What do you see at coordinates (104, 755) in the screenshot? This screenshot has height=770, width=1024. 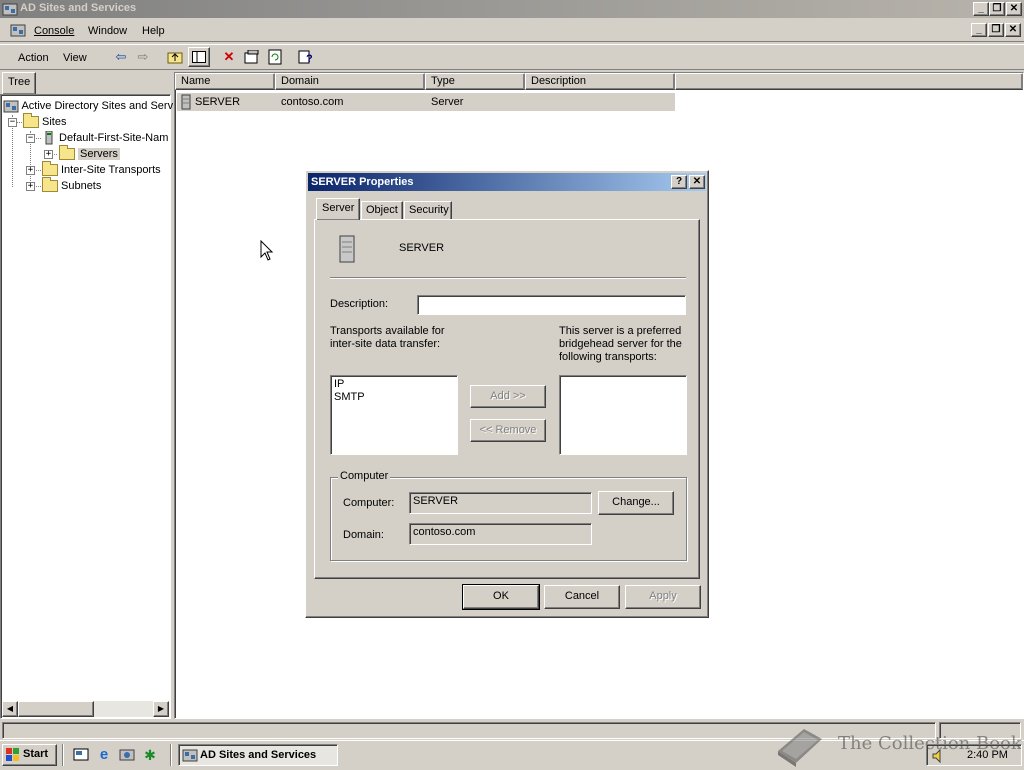 I see `internet-explorer-icon: e` at bounding box center [104, 755].